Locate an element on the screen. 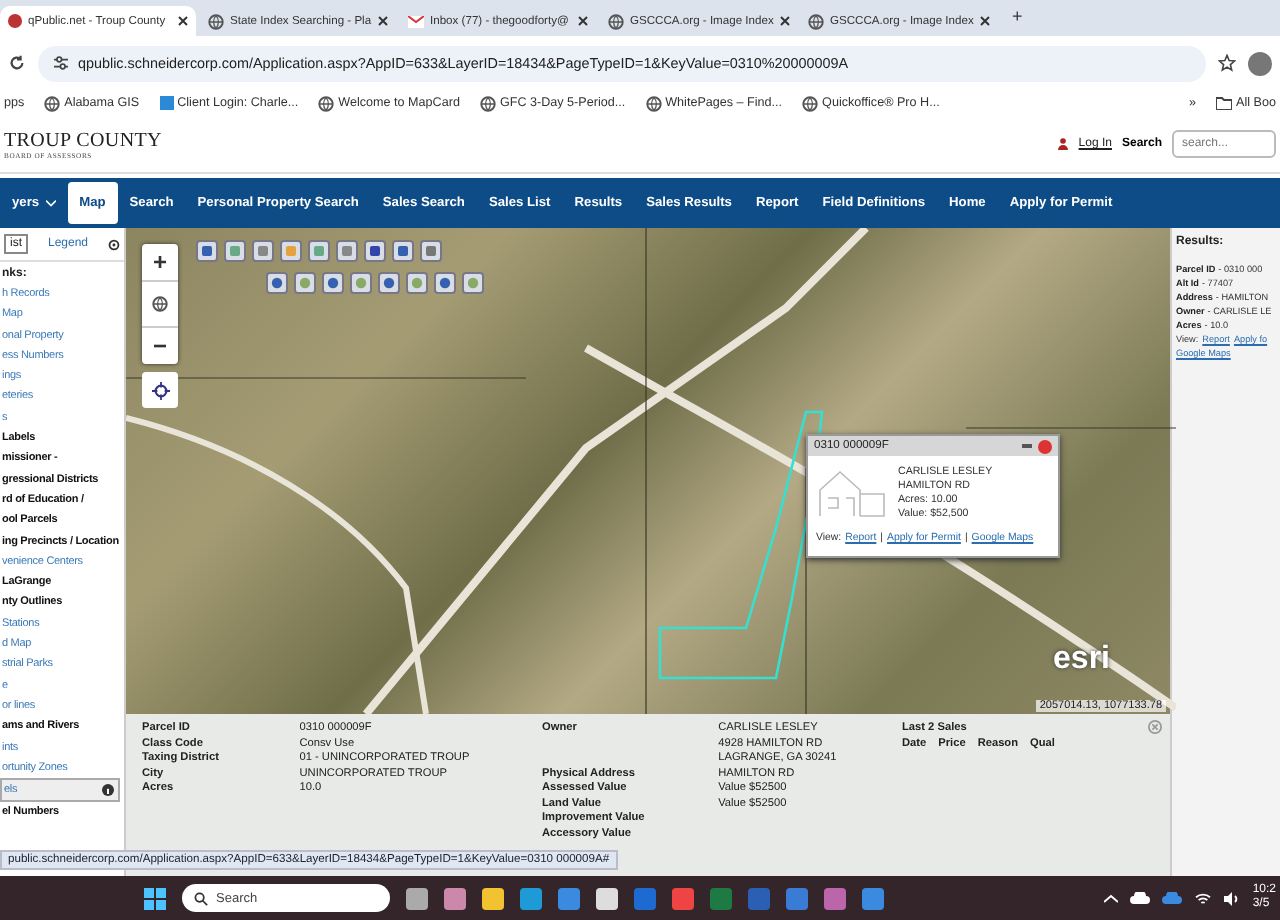 Image resolution: width=1280 pixels, height=920 pixels. search-icon is located at coordinates (201, 898).